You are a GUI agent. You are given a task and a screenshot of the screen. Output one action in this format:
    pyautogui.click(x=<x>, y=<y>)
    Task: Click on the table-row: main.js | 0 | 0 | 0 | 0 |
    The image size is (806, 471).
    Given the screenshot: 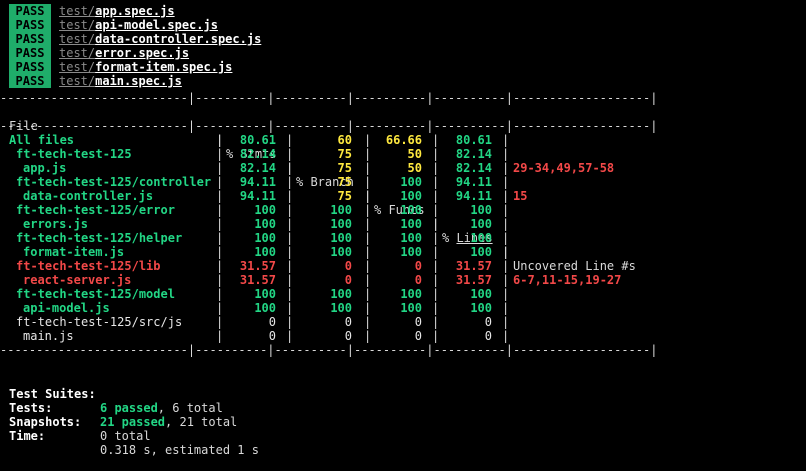 What is the action you would take?
    pyautogui.click(x=403, y=336)
    